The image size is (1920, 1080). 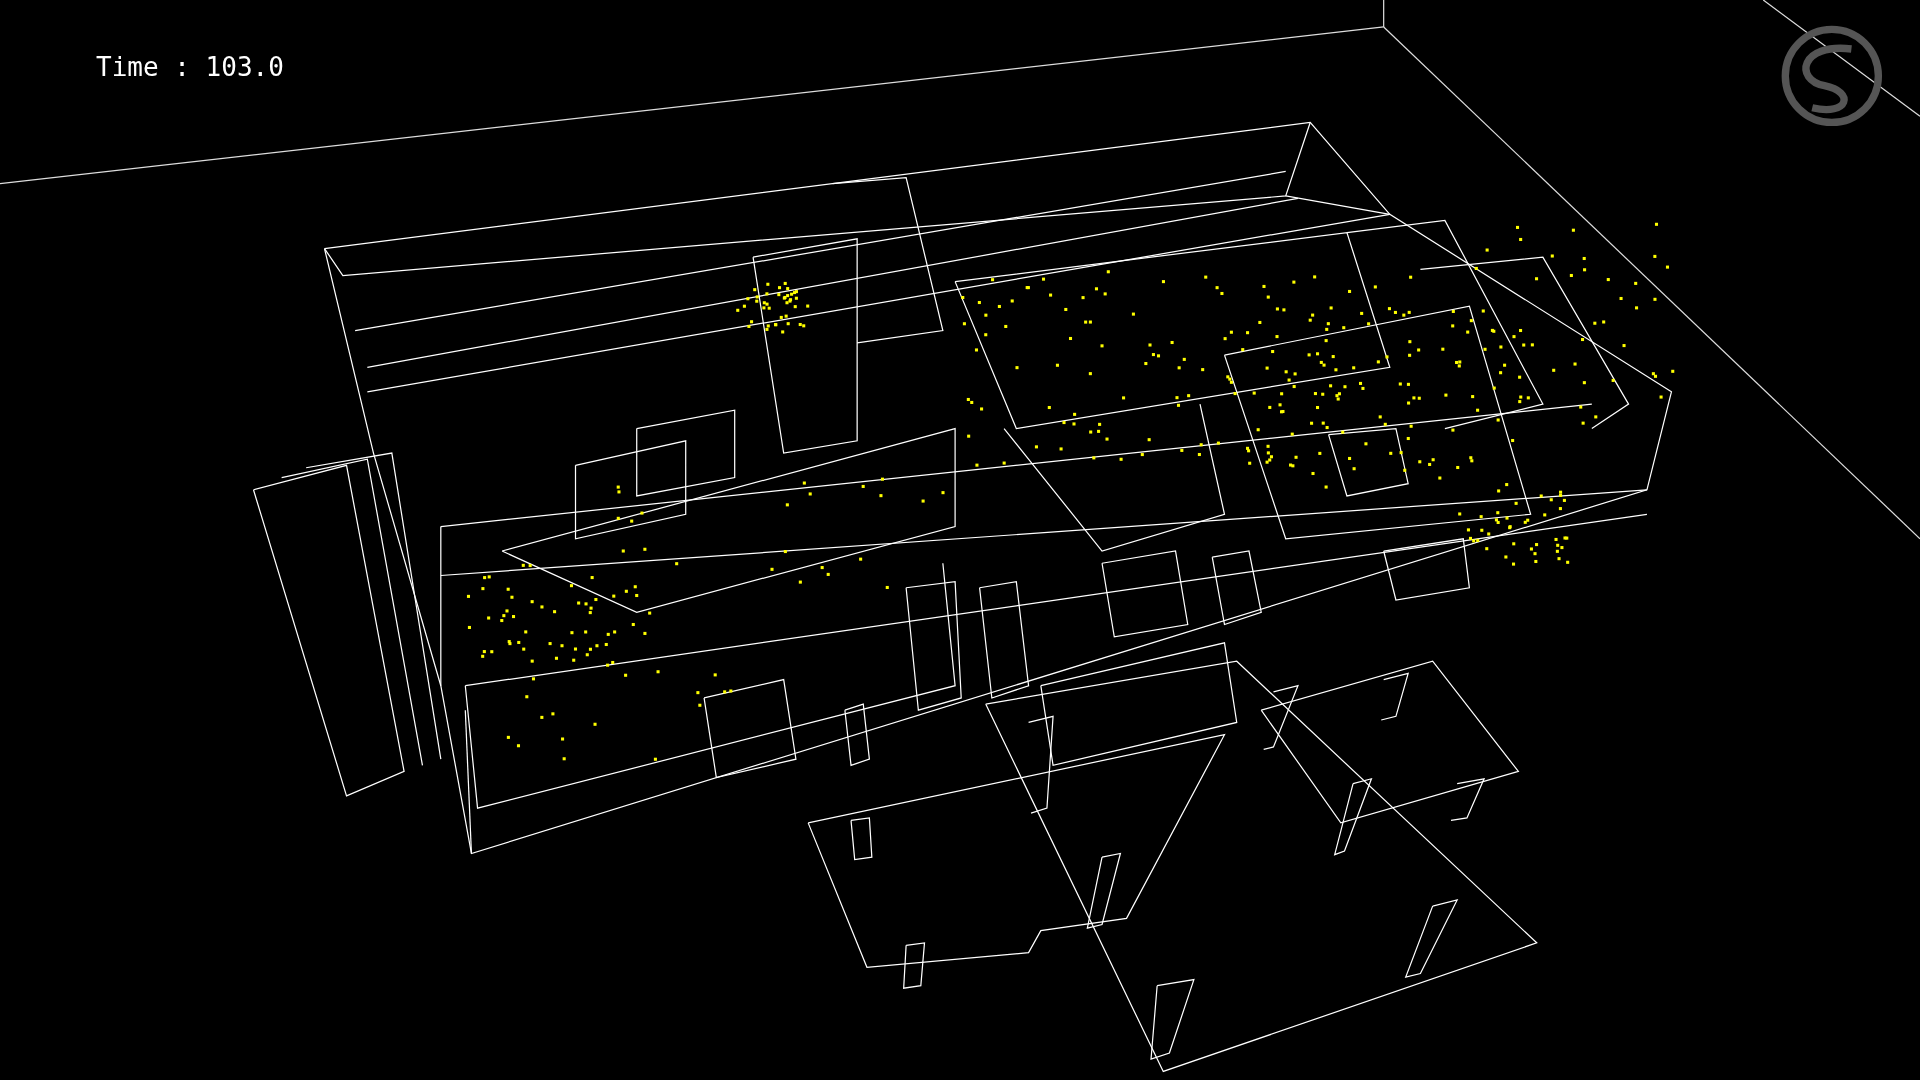 What do you see at coordinates (1832, 76) in the screenshot?
I see `logo-icon` at bounding box center [1832, 76].